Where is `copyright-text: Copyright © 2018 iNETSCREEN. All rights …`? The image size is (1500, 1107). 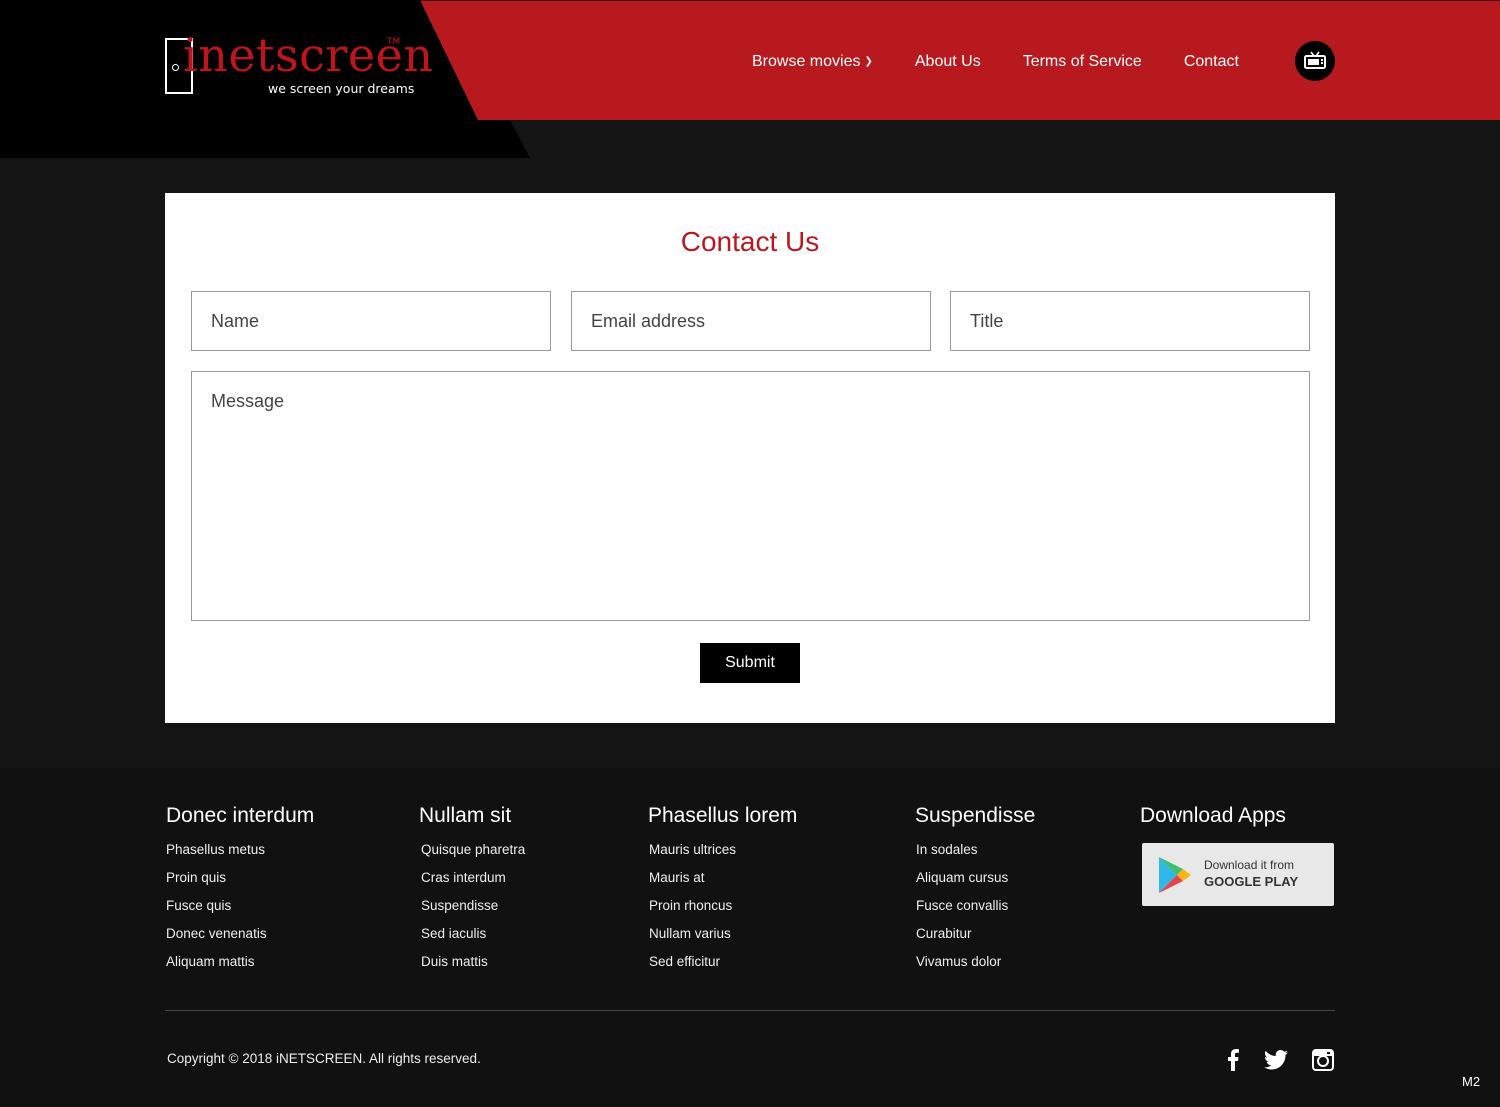 copyright-text: Copyright © 2018 iNETSCREEN. All rights … is located at coordinates (324, 1058).